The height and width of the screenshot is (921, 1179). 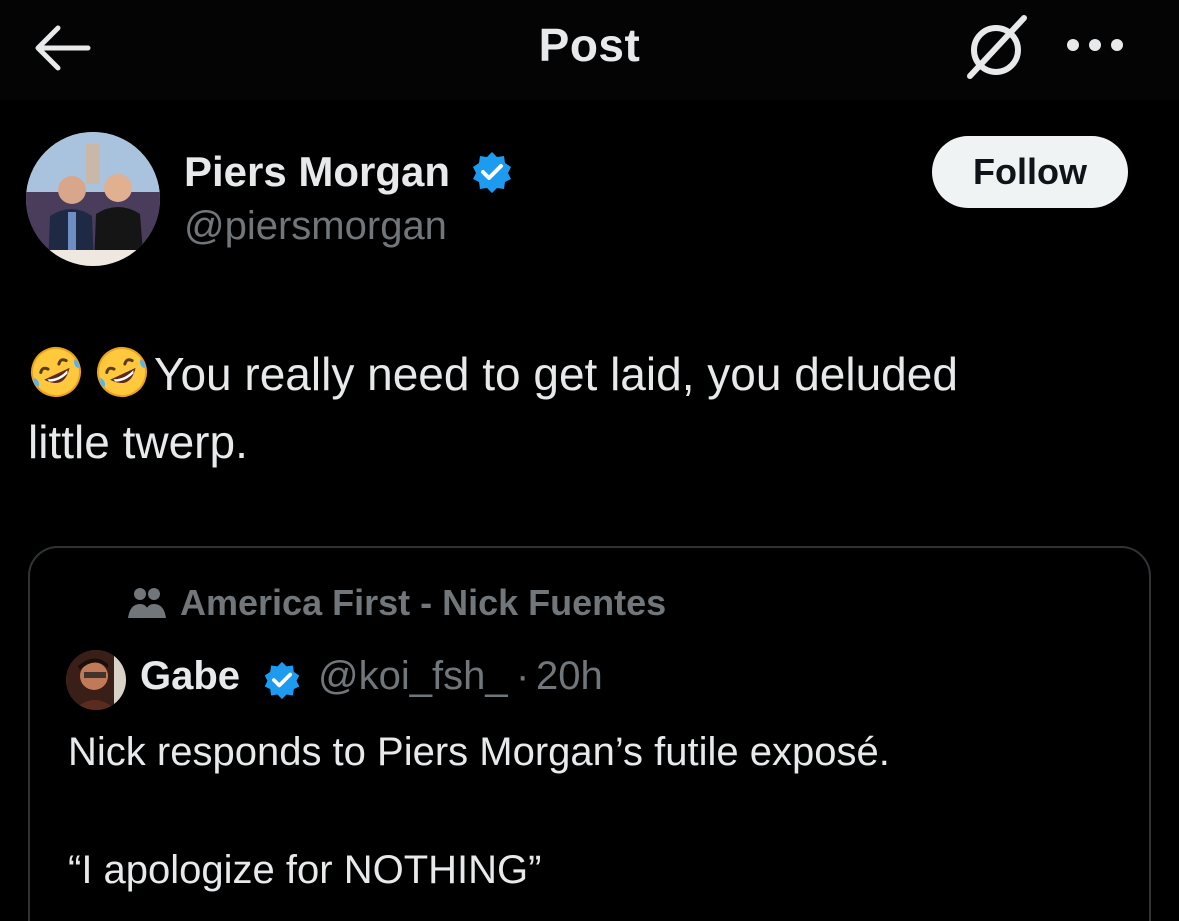 I want to click on quoted-text-line-2: “I apologize for NOTHING”, so click(x=305, y=870).